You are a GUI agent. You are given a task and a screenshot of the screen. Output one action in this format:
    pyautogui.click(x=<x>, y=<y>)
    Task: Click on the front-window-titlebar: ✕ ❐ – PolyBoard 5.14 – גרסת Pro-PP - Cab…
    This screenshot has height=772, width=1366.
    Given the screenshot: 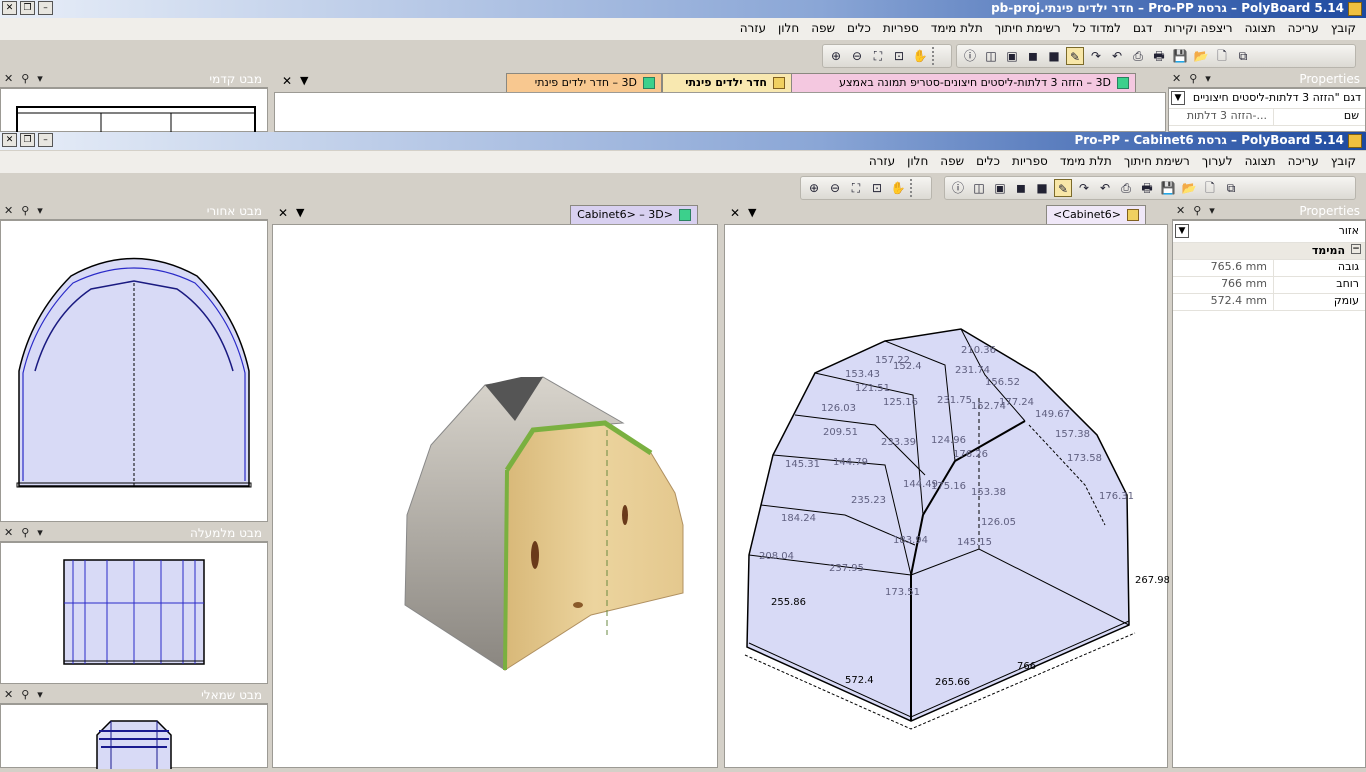 What is the action you would take?
    pyautogui.click(x=683, y=141)
    